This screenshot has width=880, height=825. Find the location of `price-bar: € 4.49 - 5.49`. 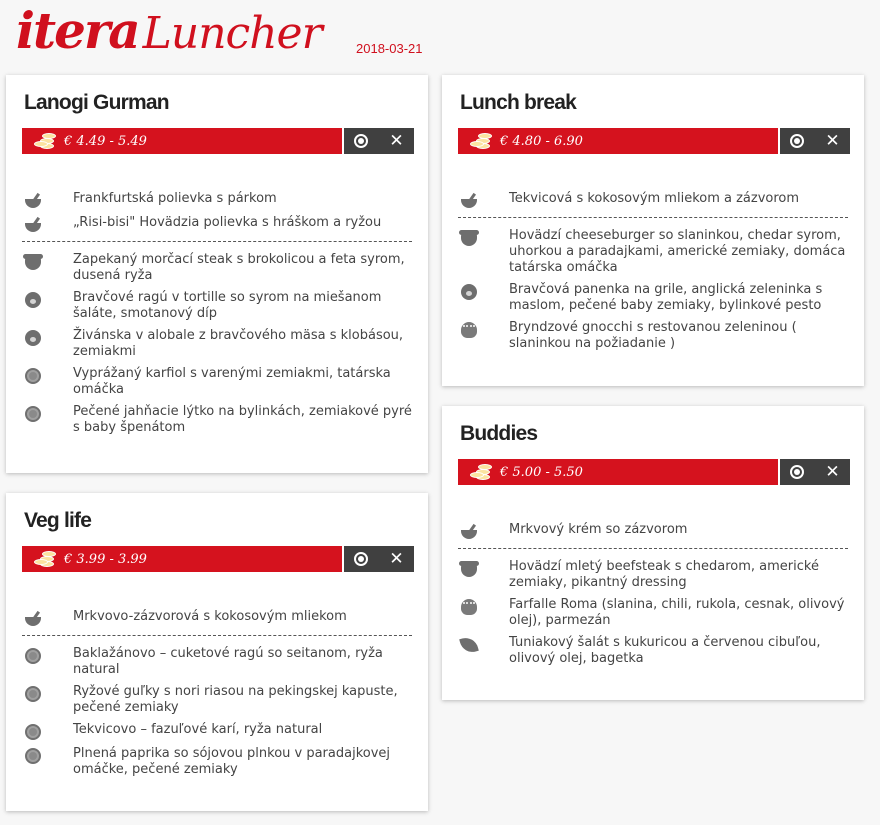

price-bar: € 4.49 - 5.49 is located at coordinates (182, 141).